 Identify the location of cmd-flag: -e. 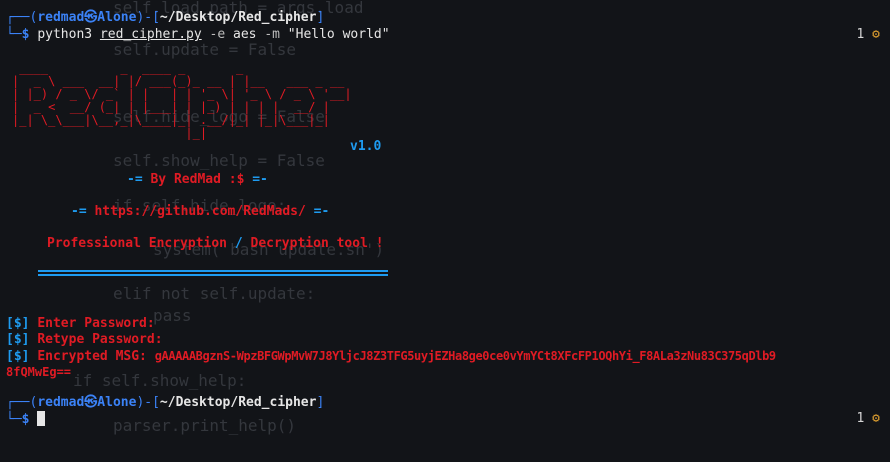
(217, 34).